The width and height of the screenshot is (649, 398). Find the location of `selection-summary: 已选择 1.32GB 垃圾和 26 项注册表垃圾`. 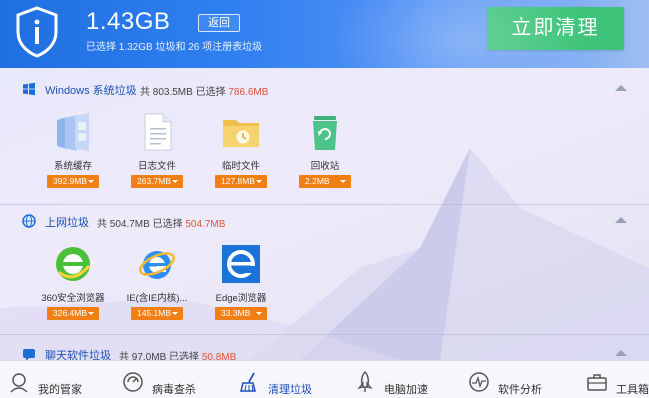

selection-summary: 已选择 1.32GB 垃圾和 26 项注册表垃圾 is located at coordinates (174, 47).